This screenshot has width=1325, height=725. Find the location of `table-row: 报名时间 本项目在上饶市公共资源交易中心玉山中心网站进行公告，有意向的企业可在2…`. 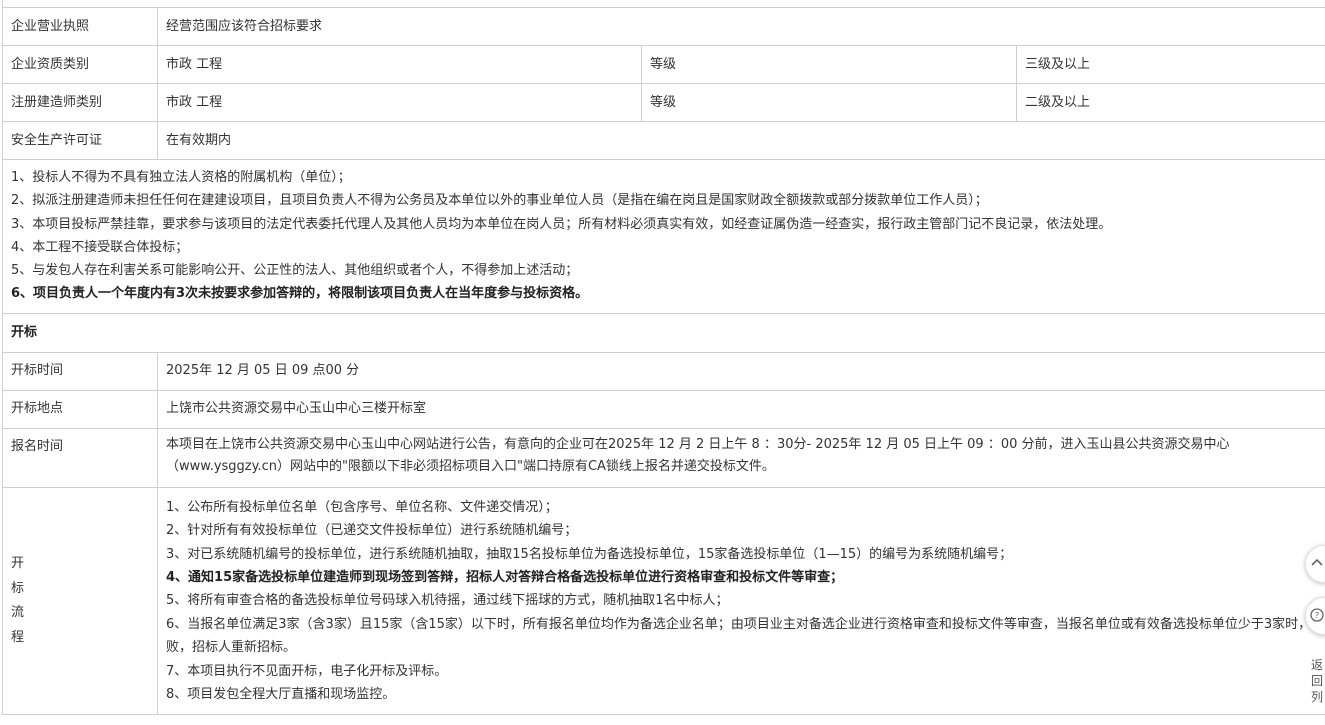

table-row: 报名时间 本项目在上饶市公共资源交易中心玉山中心网站进行公告，有意向的企业可在2… is located at coordinates (663, 457).